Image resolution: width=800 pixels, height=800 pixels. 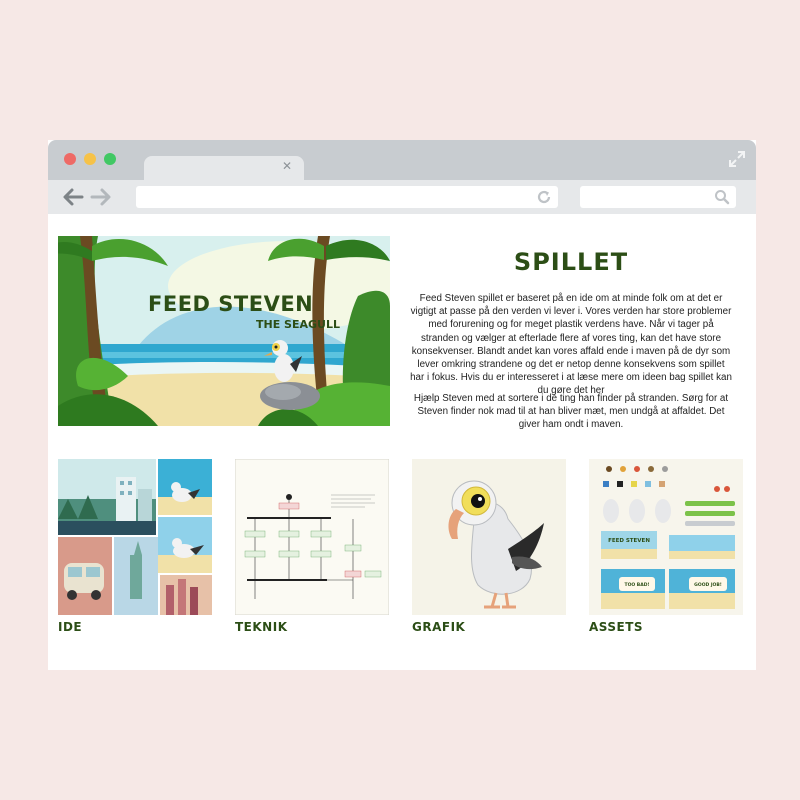 What do you see at coordinates (544, 197) in the screenshot?
I see `reload-icon` at bounding box center [544, 197].